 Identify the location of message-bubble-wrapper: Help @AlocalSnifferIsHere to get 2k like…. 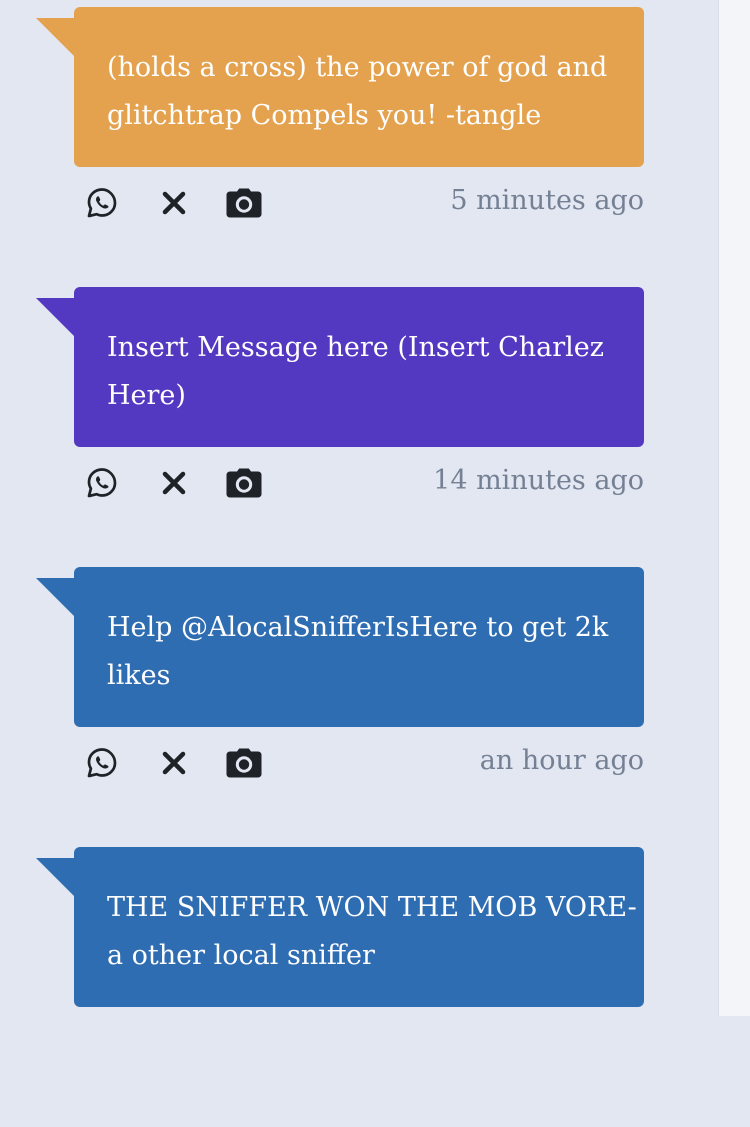
(340, 647).